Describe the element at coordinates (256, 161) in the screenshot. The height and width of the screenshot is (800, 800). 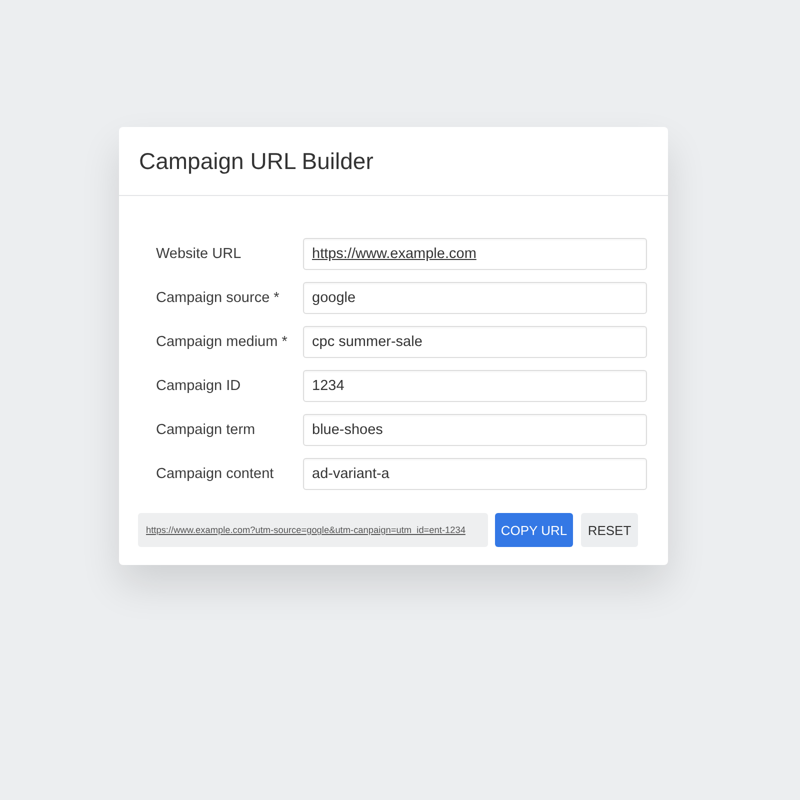
I see `dialog-title: Campaign URL Builder` at that location.